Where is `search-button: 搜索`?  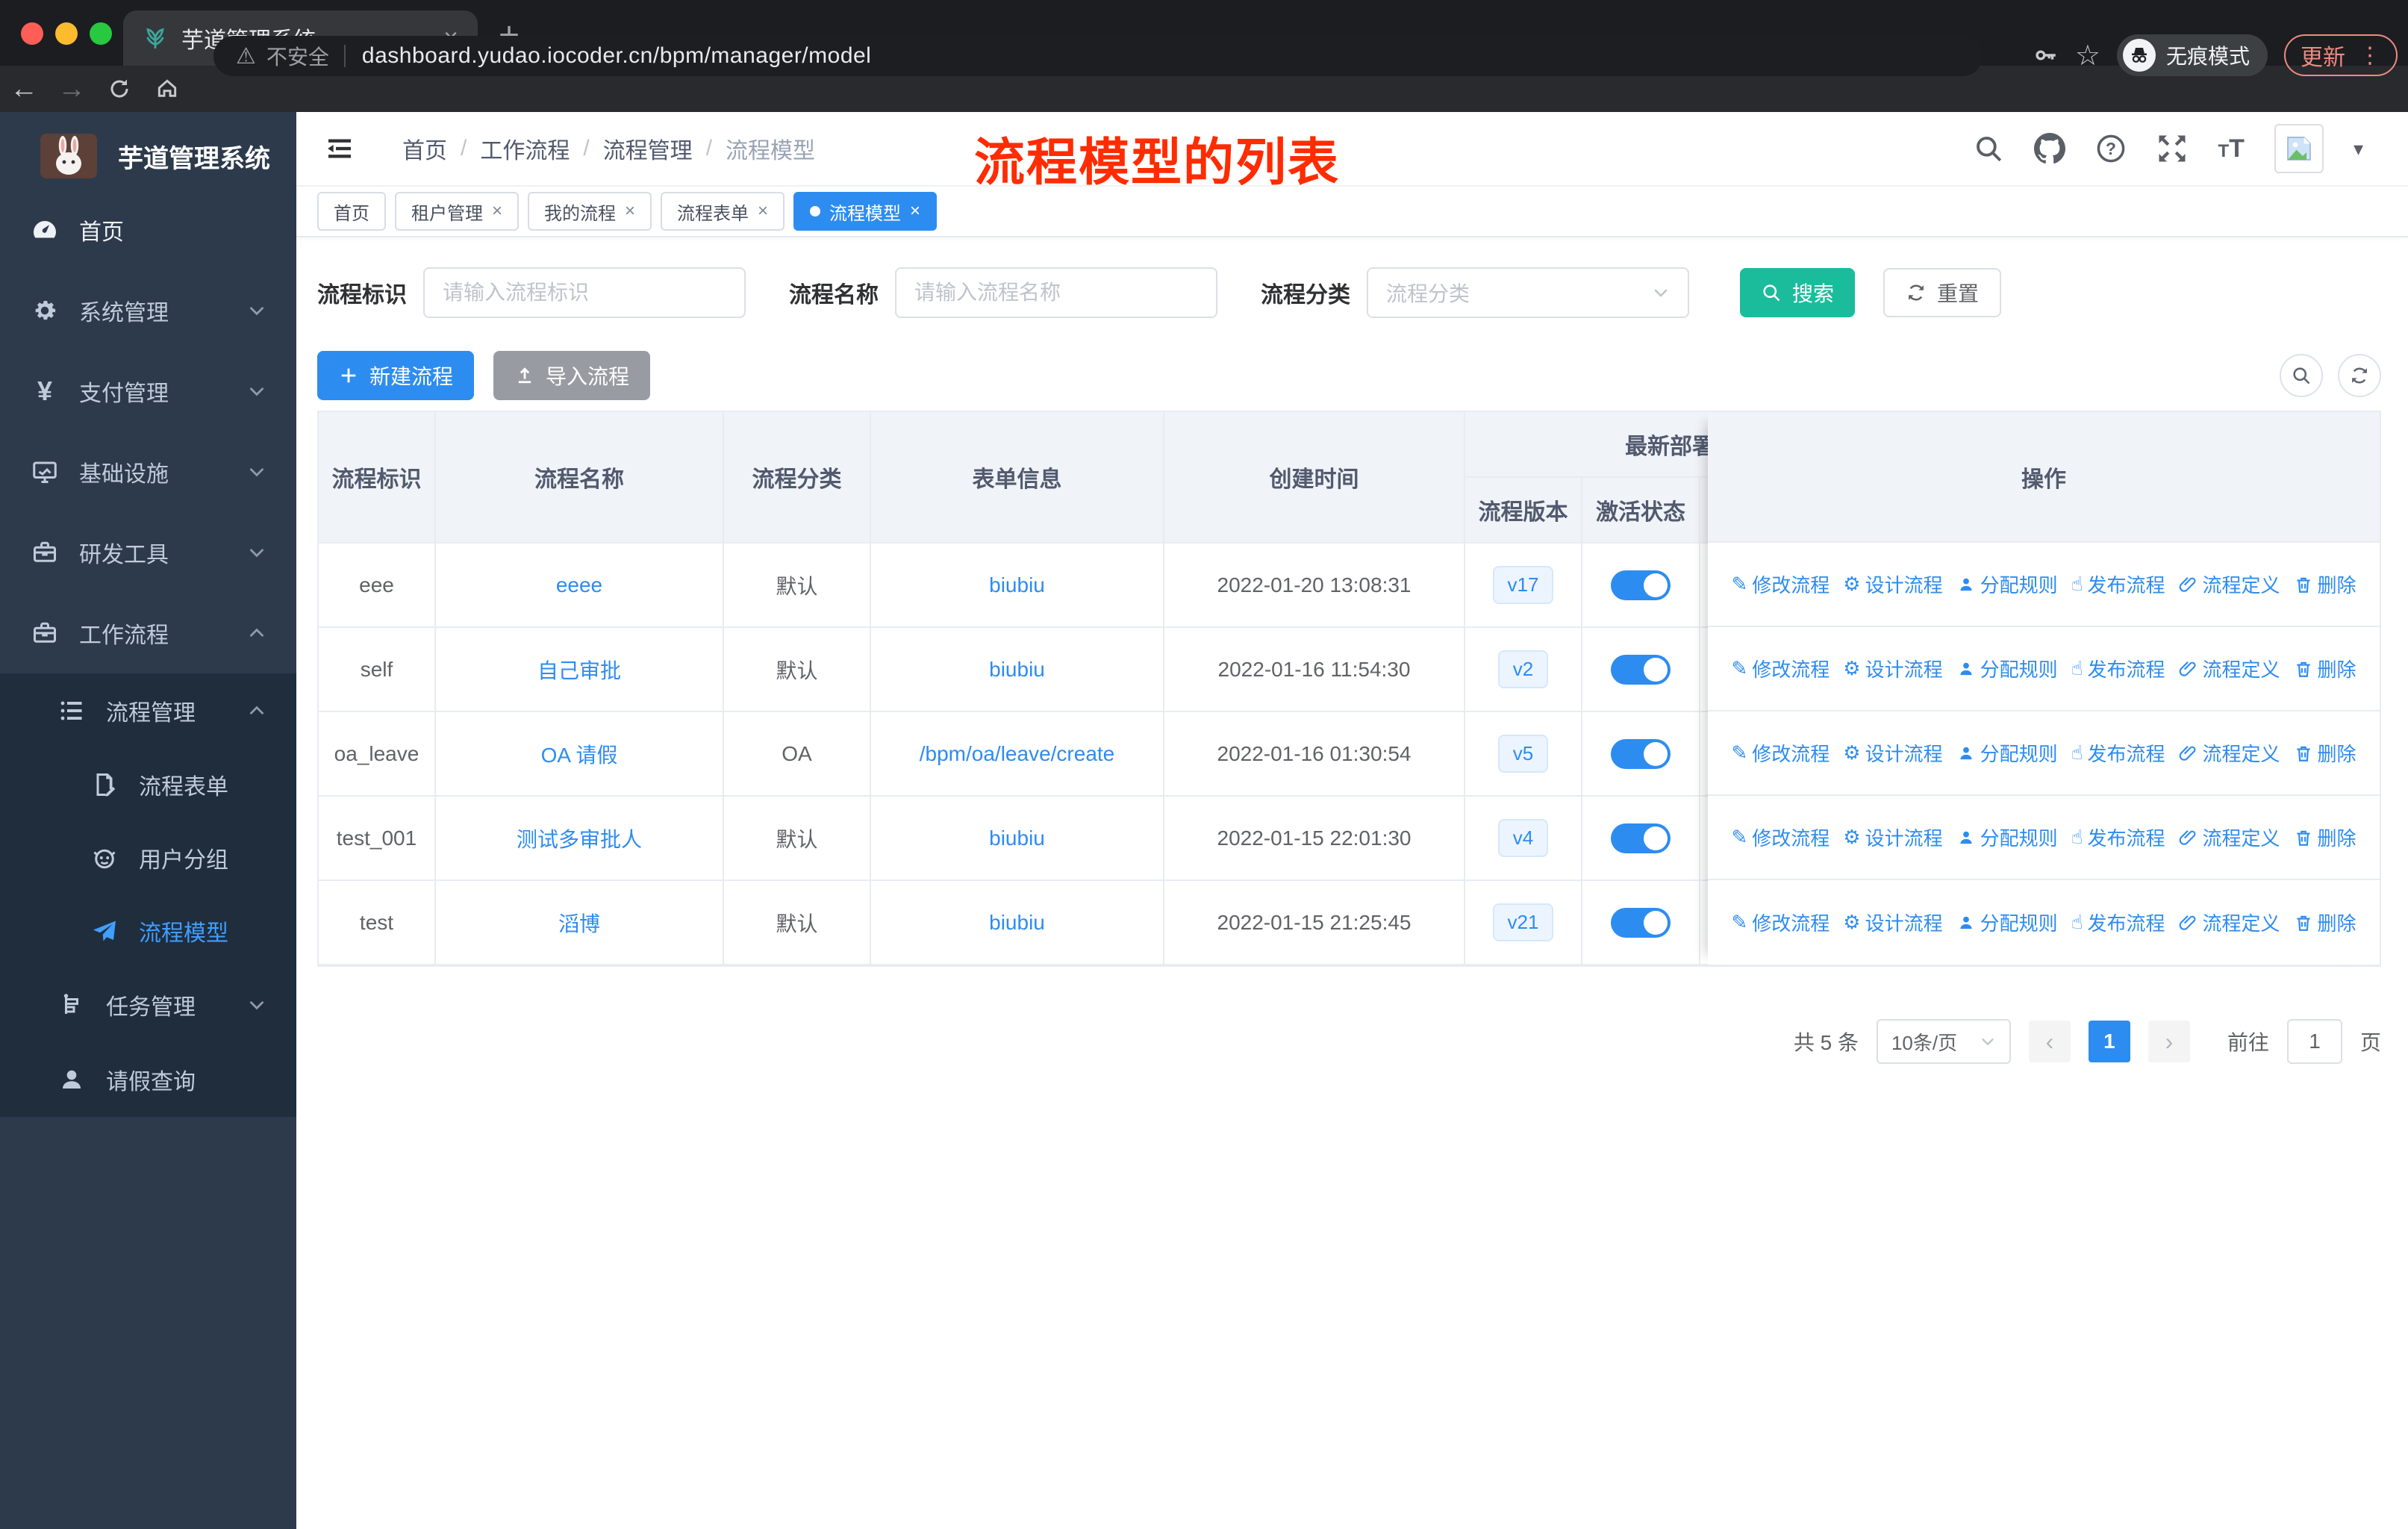
search-button: 搜索 is located at coordinates (1798, 293).